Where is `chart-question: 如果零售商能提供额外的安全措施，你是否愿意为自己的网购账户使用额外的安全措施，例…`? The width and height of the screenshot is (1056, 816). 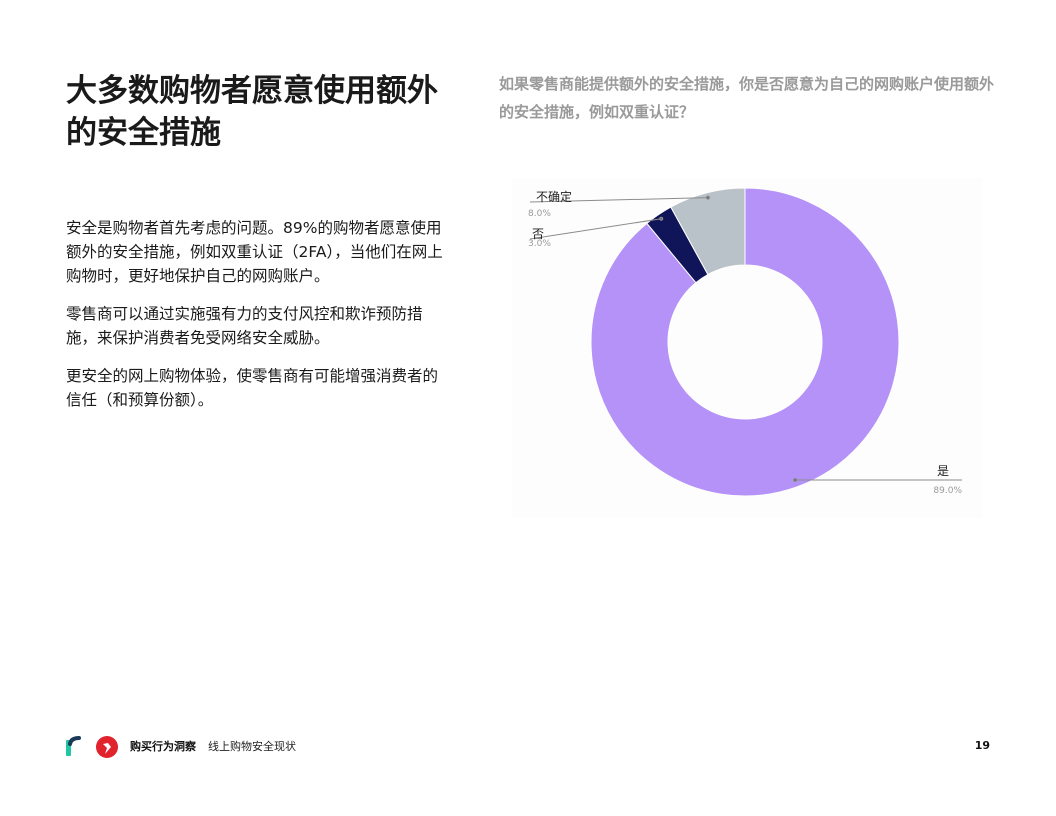 chart-question: 如果零售商能提供额外的安全措施，你是否愿意为自己的网购账户使用额外的安全措施，例… is located at coordinates (747, 98).